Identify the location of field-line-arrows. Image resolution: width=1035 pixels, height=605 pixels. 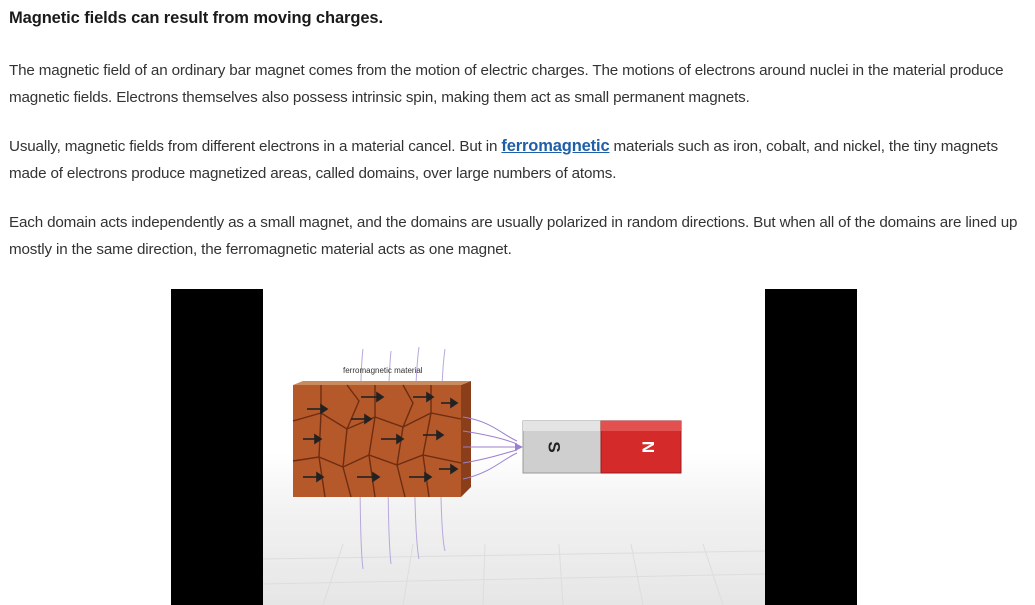
(519, 447).